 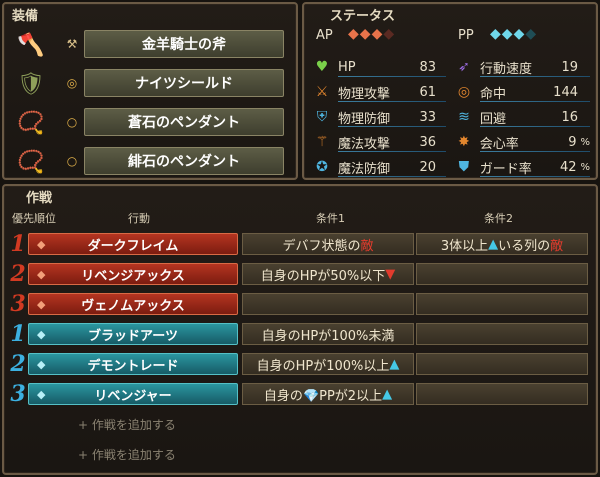 What do you see at coordinates (379, 142) in the screenshot?
I see `stat-magic-attack: ⚚ 魔法攻撃 36` at bounding box center [379, 142].